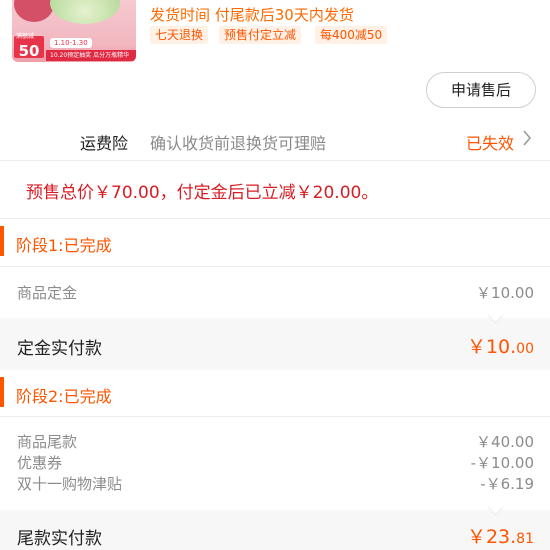 This screenshot has width=550, height=550. I want to click on product-jar-pink, so click(34, 11).